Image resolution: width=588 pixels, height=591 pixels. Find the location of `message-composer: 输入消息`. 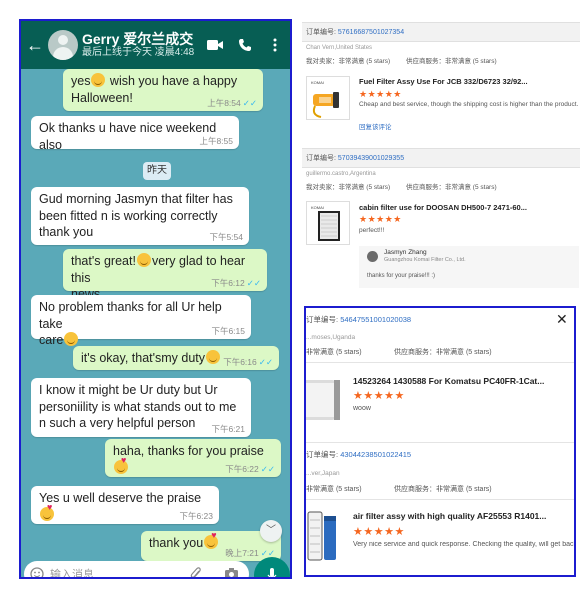

message-composer: 输入消息 is located at coordinates (155, 568).